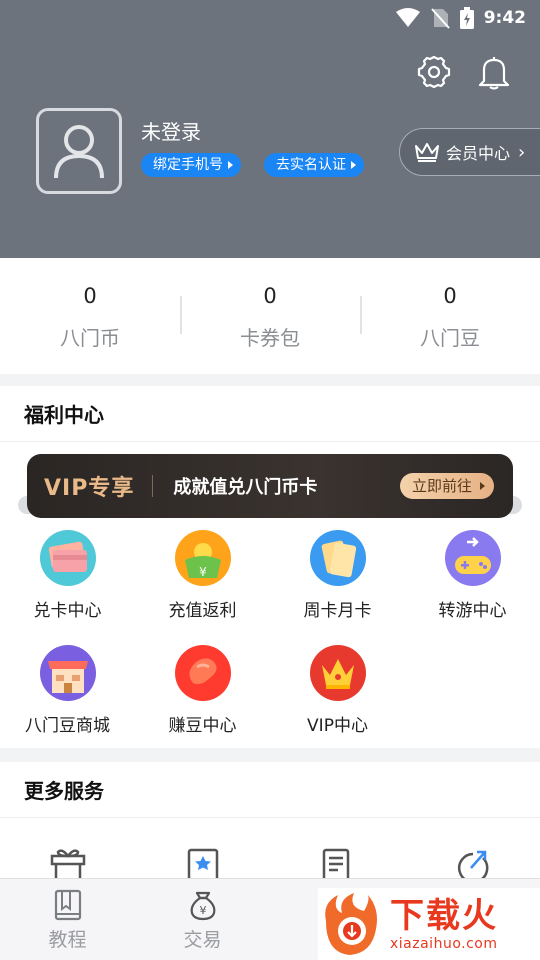 The image size is (540, 960). I want to click on service-share, so click(472, 863).